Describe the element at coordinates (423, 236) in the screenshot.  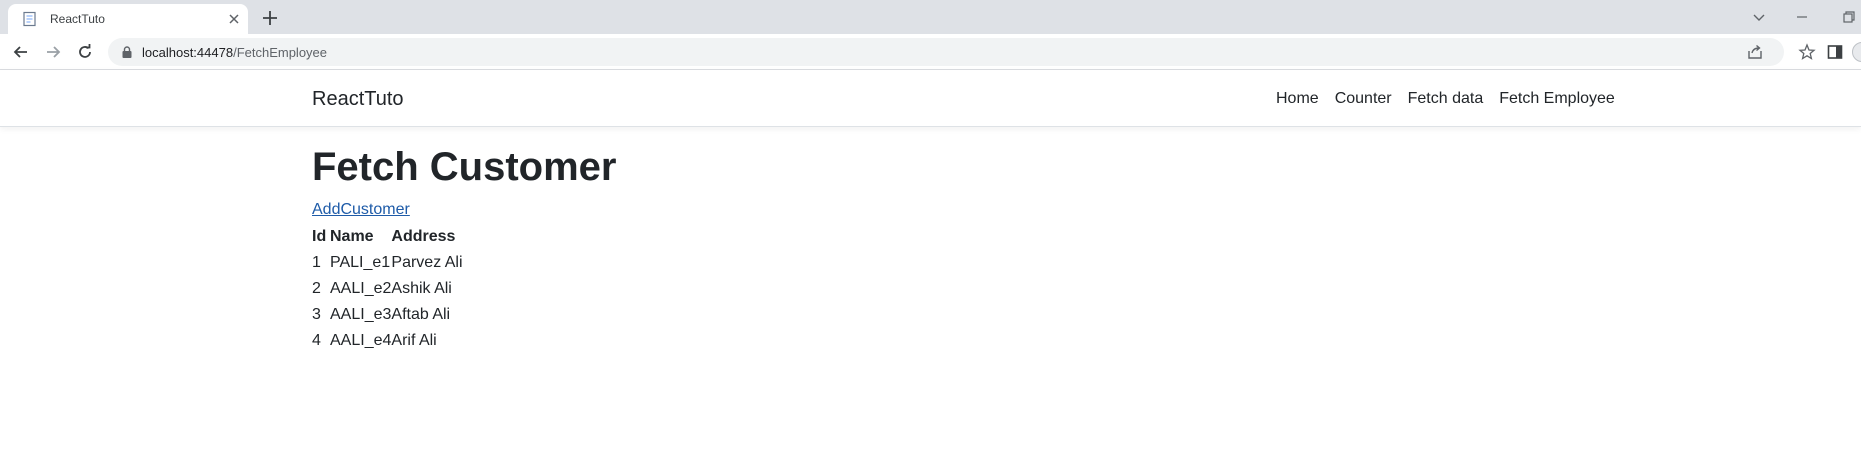
I see `header-address: Address` at that location.